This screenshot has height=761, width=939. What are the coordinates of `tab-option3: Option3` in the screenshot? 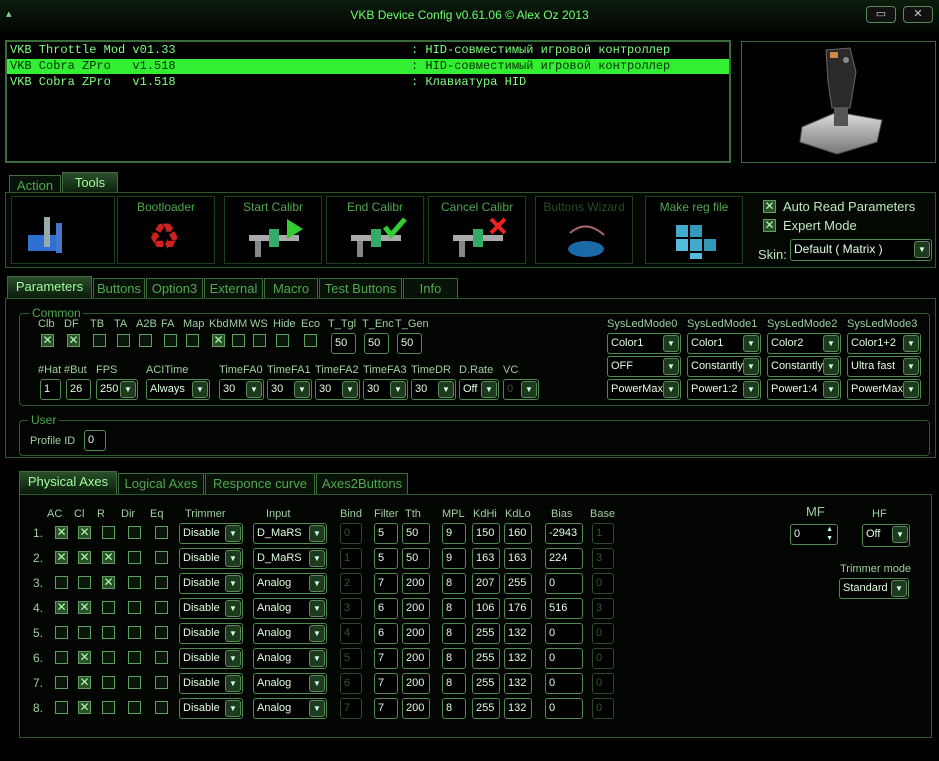 It's located at (174, 288).